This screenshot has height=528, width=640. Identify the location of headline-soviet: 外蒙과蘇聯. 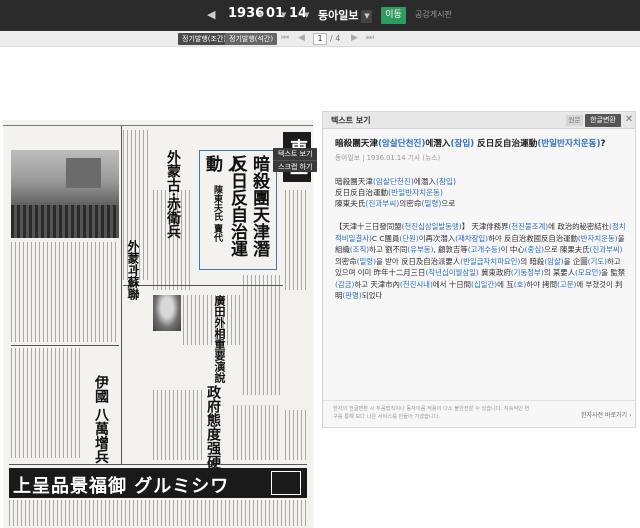
(133, 270).